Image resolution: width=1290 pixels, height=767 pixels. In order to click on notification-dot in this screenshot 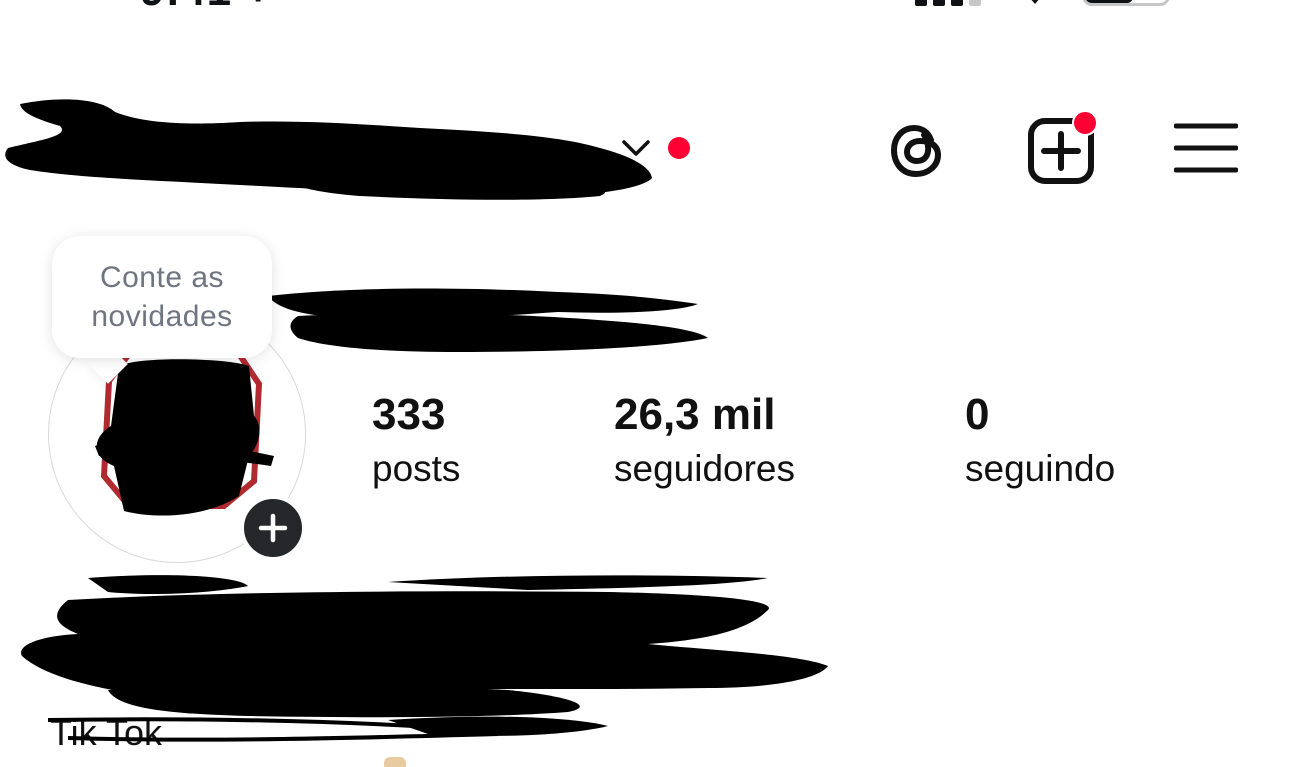, I will do `click(679, 148)`.